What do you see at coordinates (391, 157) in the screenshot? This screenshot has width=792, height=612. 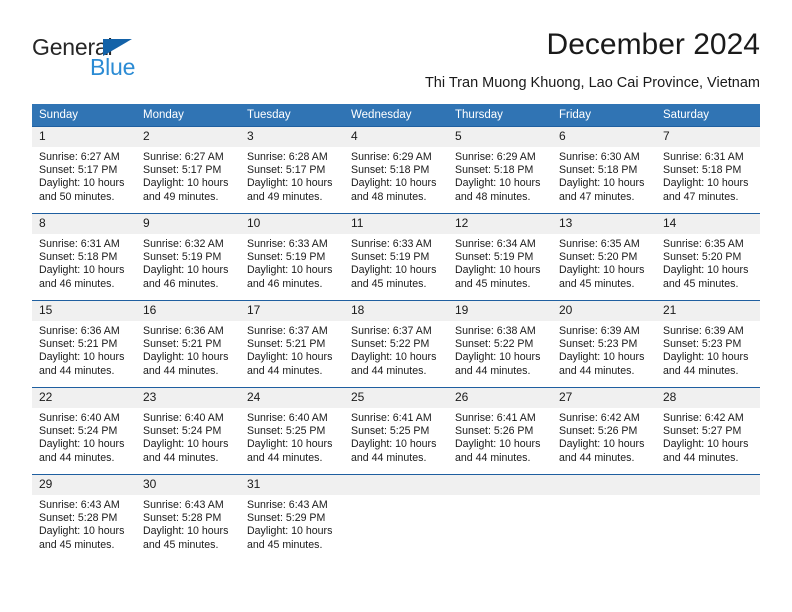 I see `sunrise-text: Sunrise: 6:29 AM` at bounding box center [391, 157].